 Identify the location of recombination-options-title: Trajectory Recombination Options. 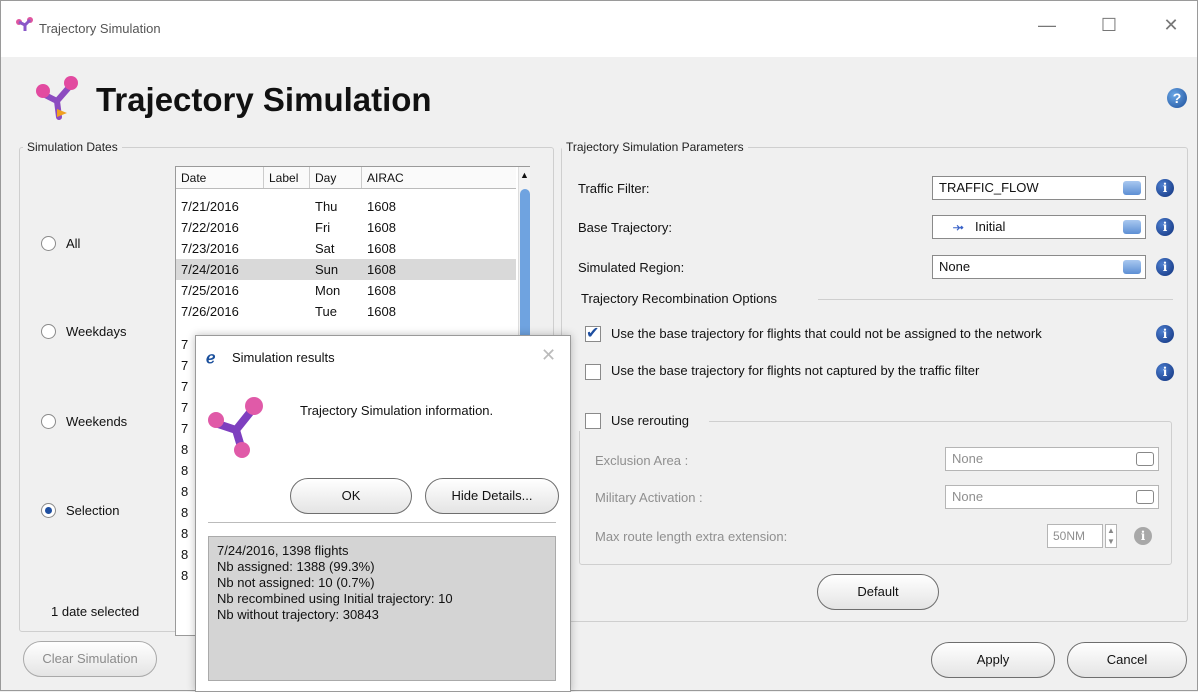
(679, 298).